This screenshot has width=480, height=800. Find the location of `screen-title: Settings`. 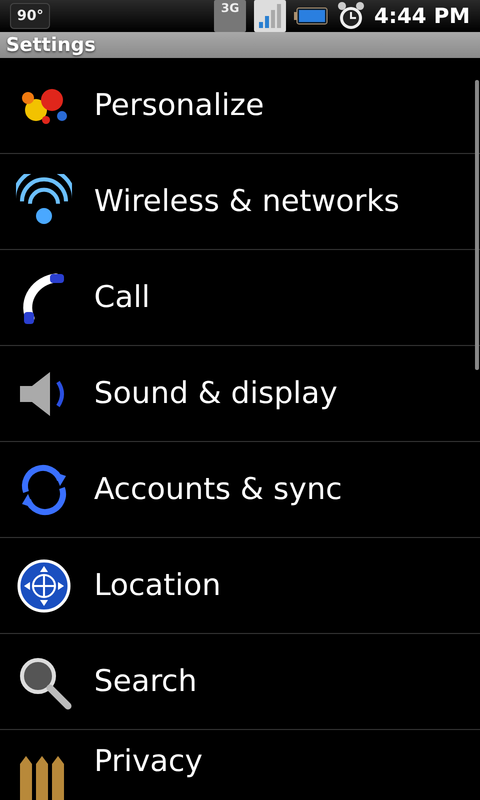

screen-title: Settings is located at coordinates (51, 45).